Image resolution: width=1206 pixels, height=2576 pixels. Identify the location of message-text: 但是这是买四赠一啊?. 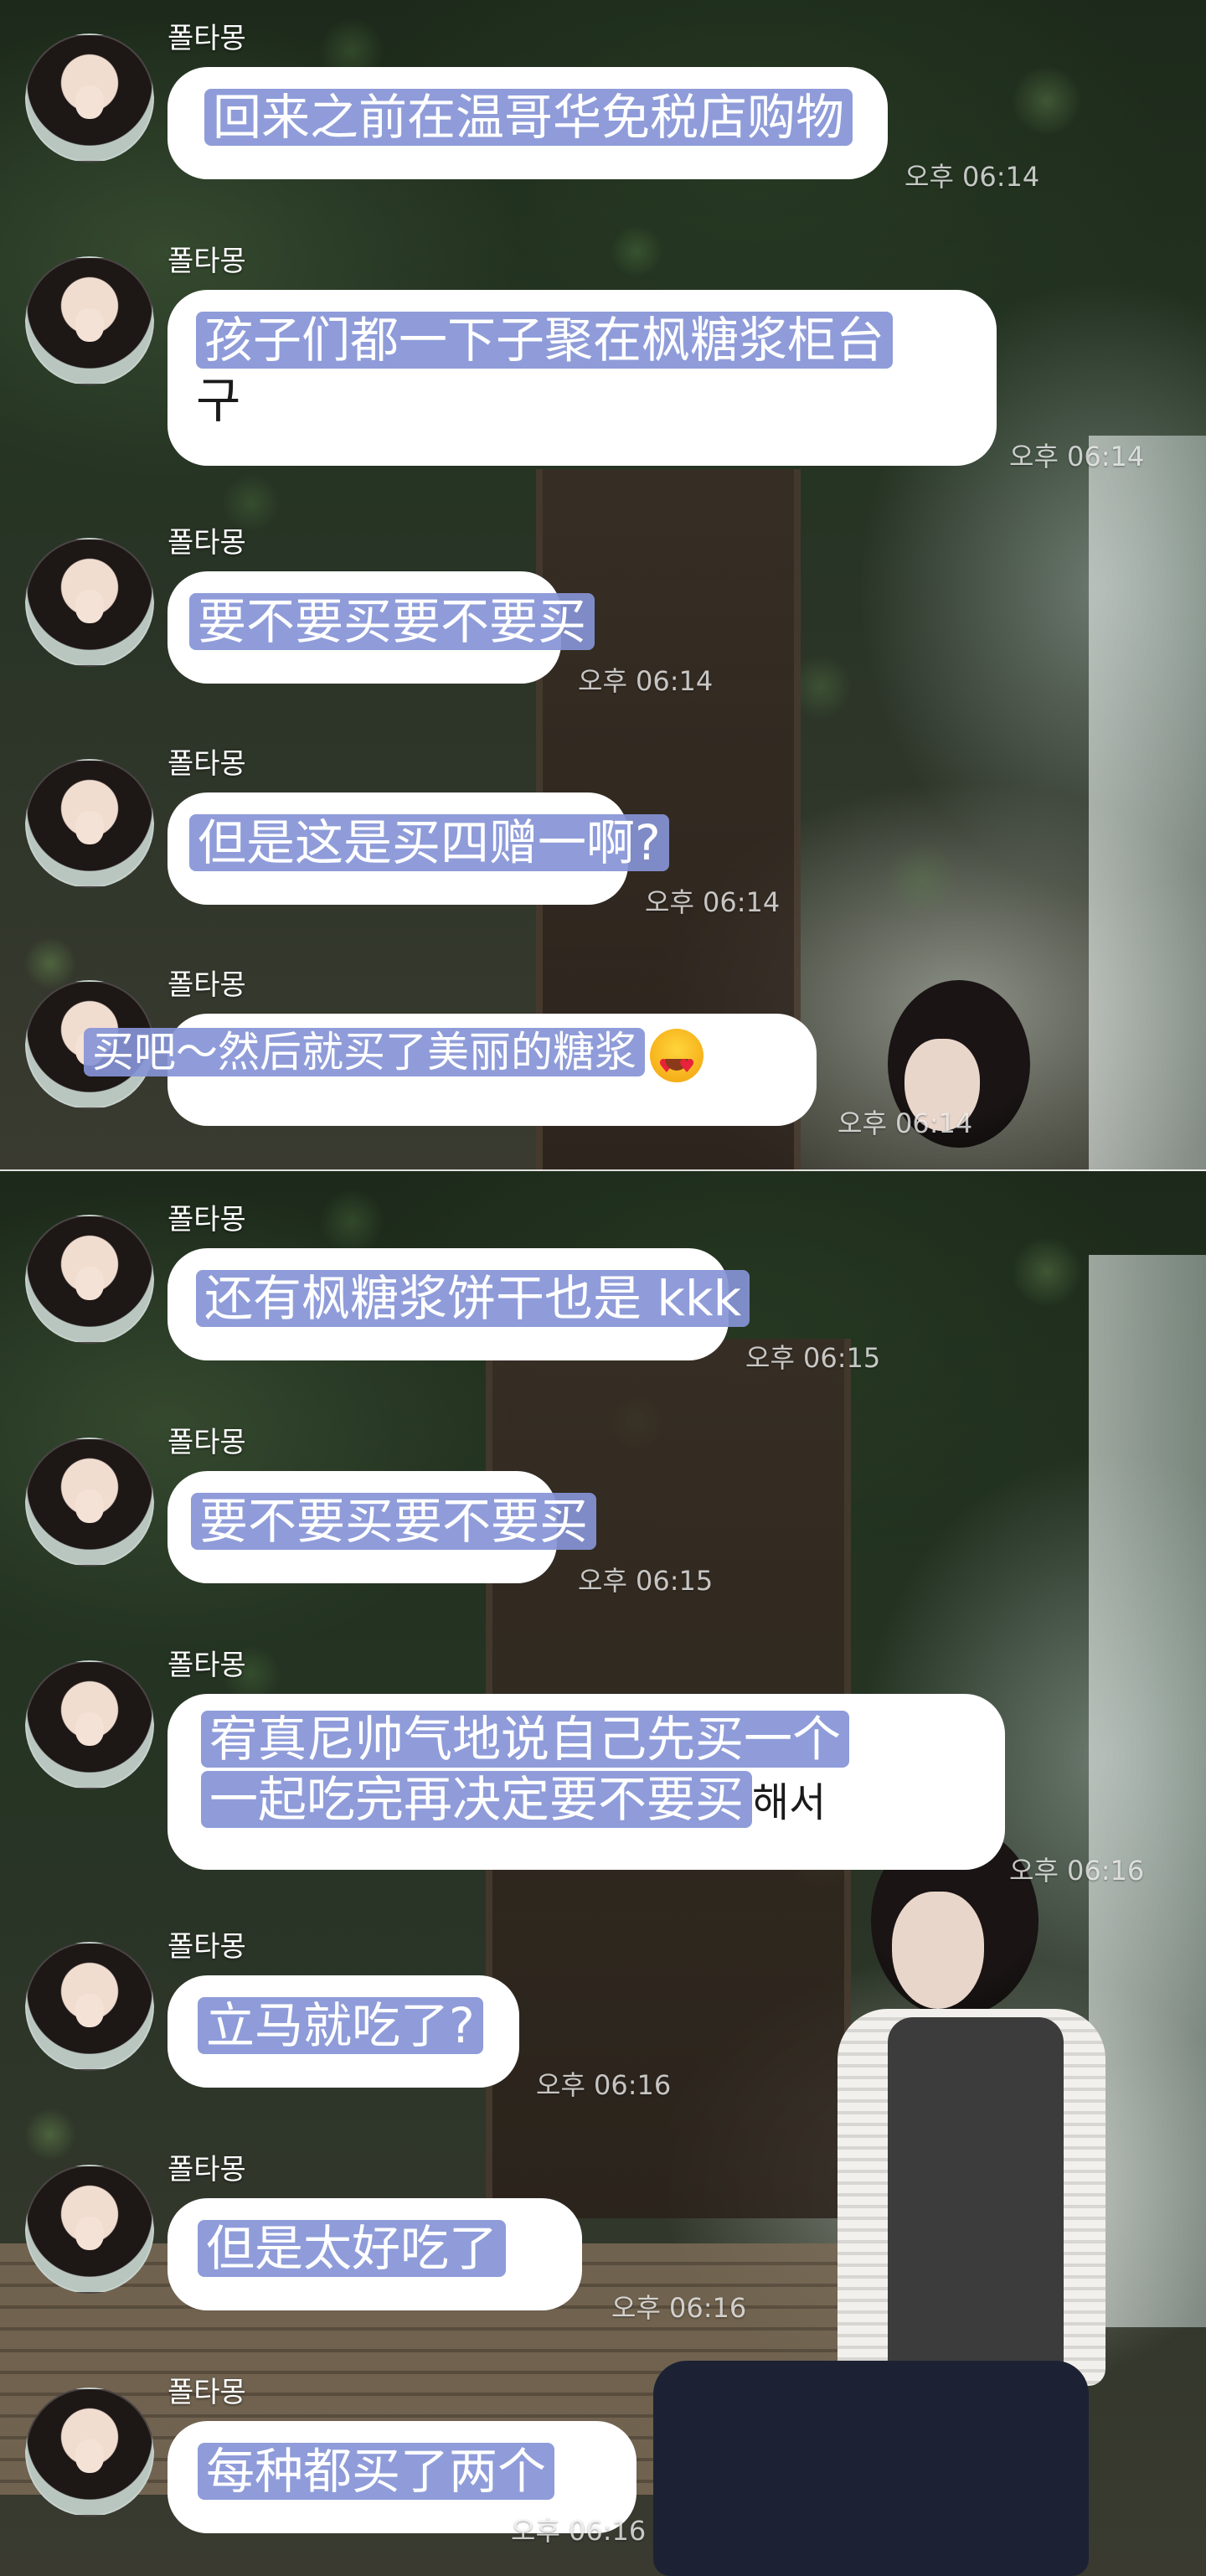
(429, 843).